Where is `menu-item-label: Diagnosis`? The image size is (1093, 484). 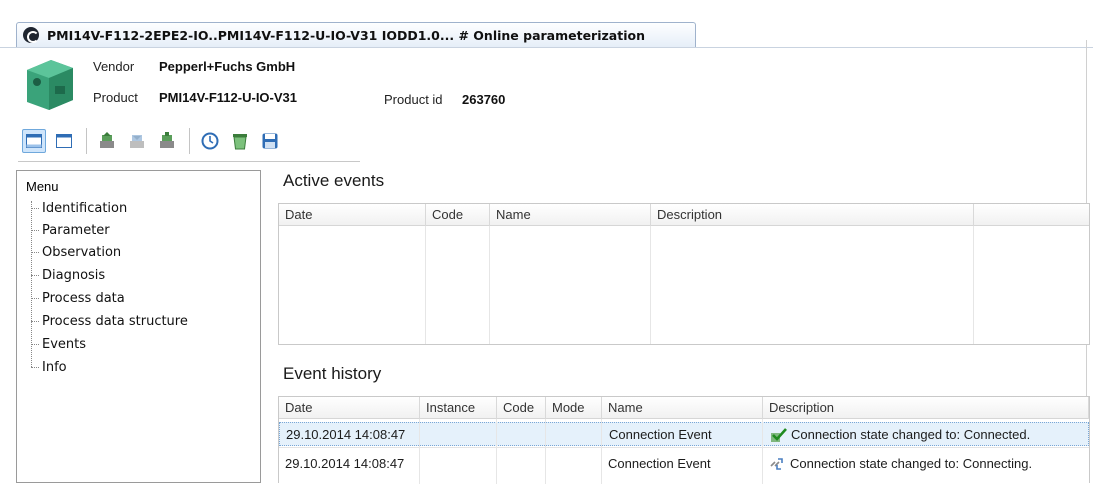
menu-item-label: Diagnosis is located at coordinates (74, 275).